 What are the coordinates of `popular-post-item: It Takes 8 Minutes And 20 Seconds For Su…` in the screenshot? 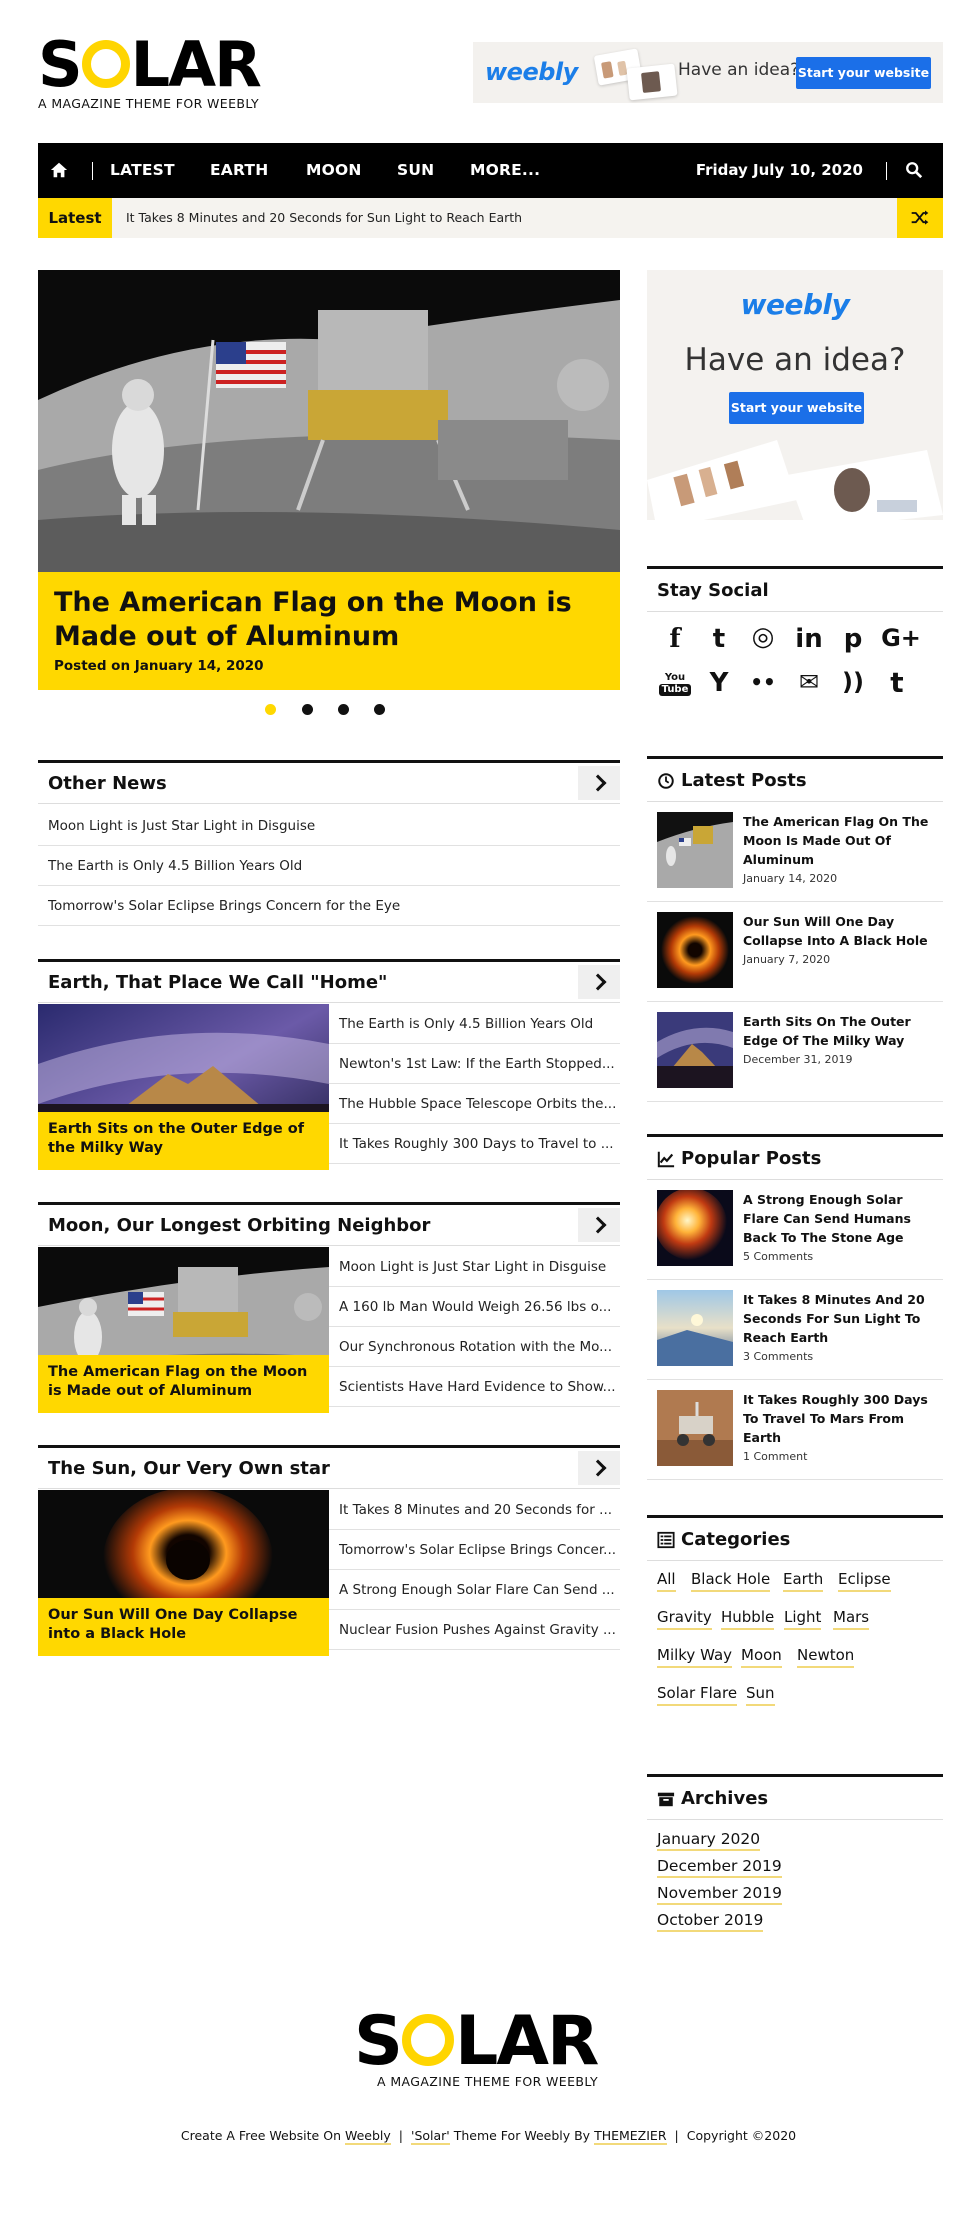 It's located at (795, 1330).